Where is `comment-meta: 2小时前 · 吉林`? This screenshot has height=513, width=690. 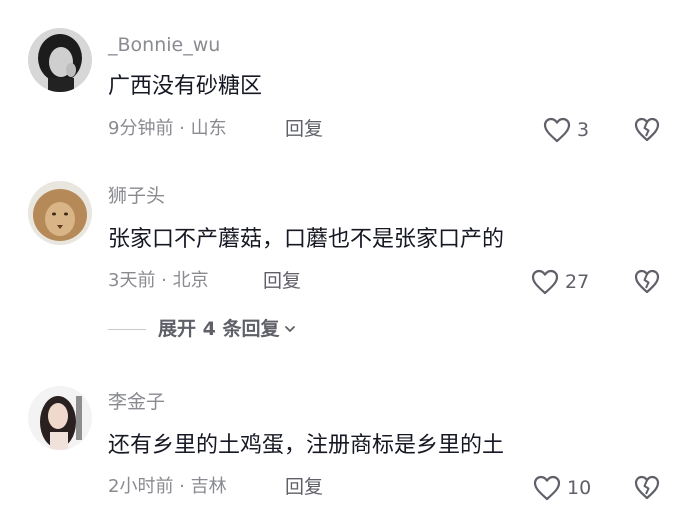
comment-meta: 2小时前 · 吉林 is located at coordinates (167, 486).